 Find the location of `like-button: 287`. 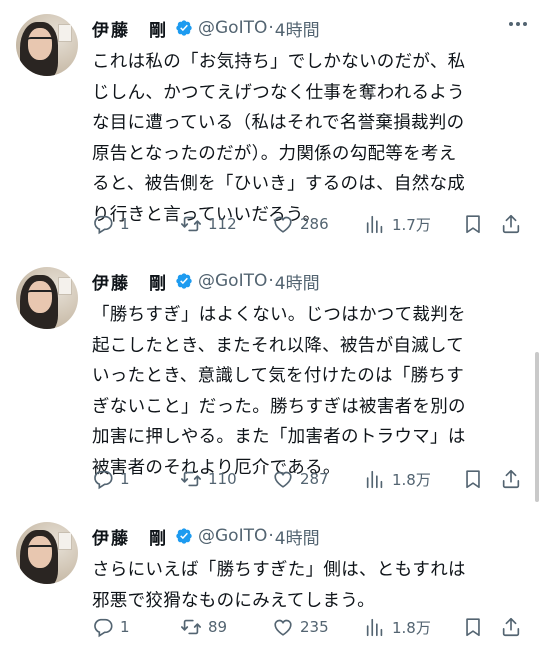

like-button: 287 is located at coordinates (300, 479).